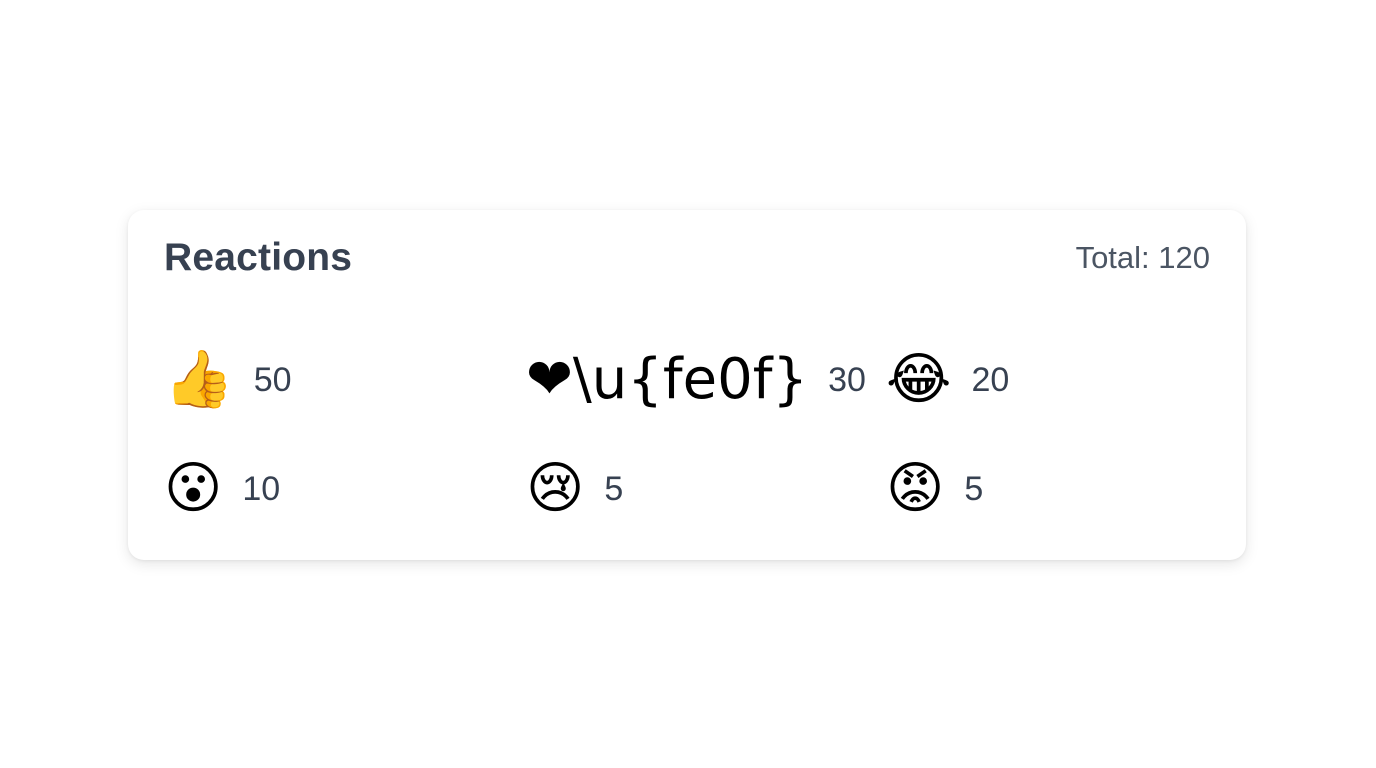  Describe the element at coordinates (687, 258) in the screenshot. I see `card-header: Reactions Total: 120` at that location.